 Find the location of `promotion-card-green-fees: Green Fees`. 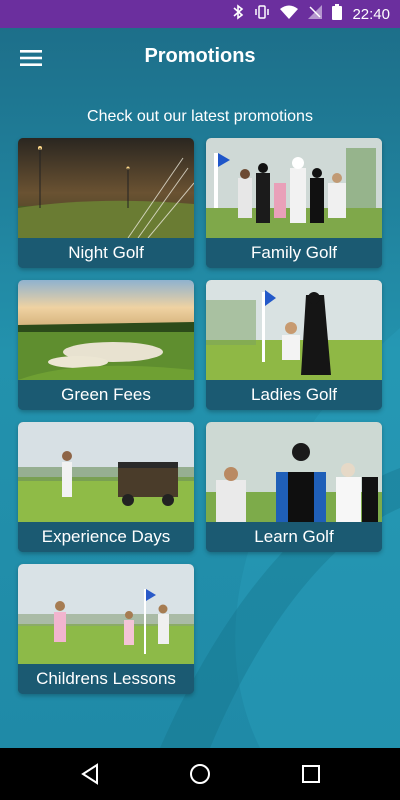

promotion-card-green-fees: Green Fees is located at coordinates (106, 345).